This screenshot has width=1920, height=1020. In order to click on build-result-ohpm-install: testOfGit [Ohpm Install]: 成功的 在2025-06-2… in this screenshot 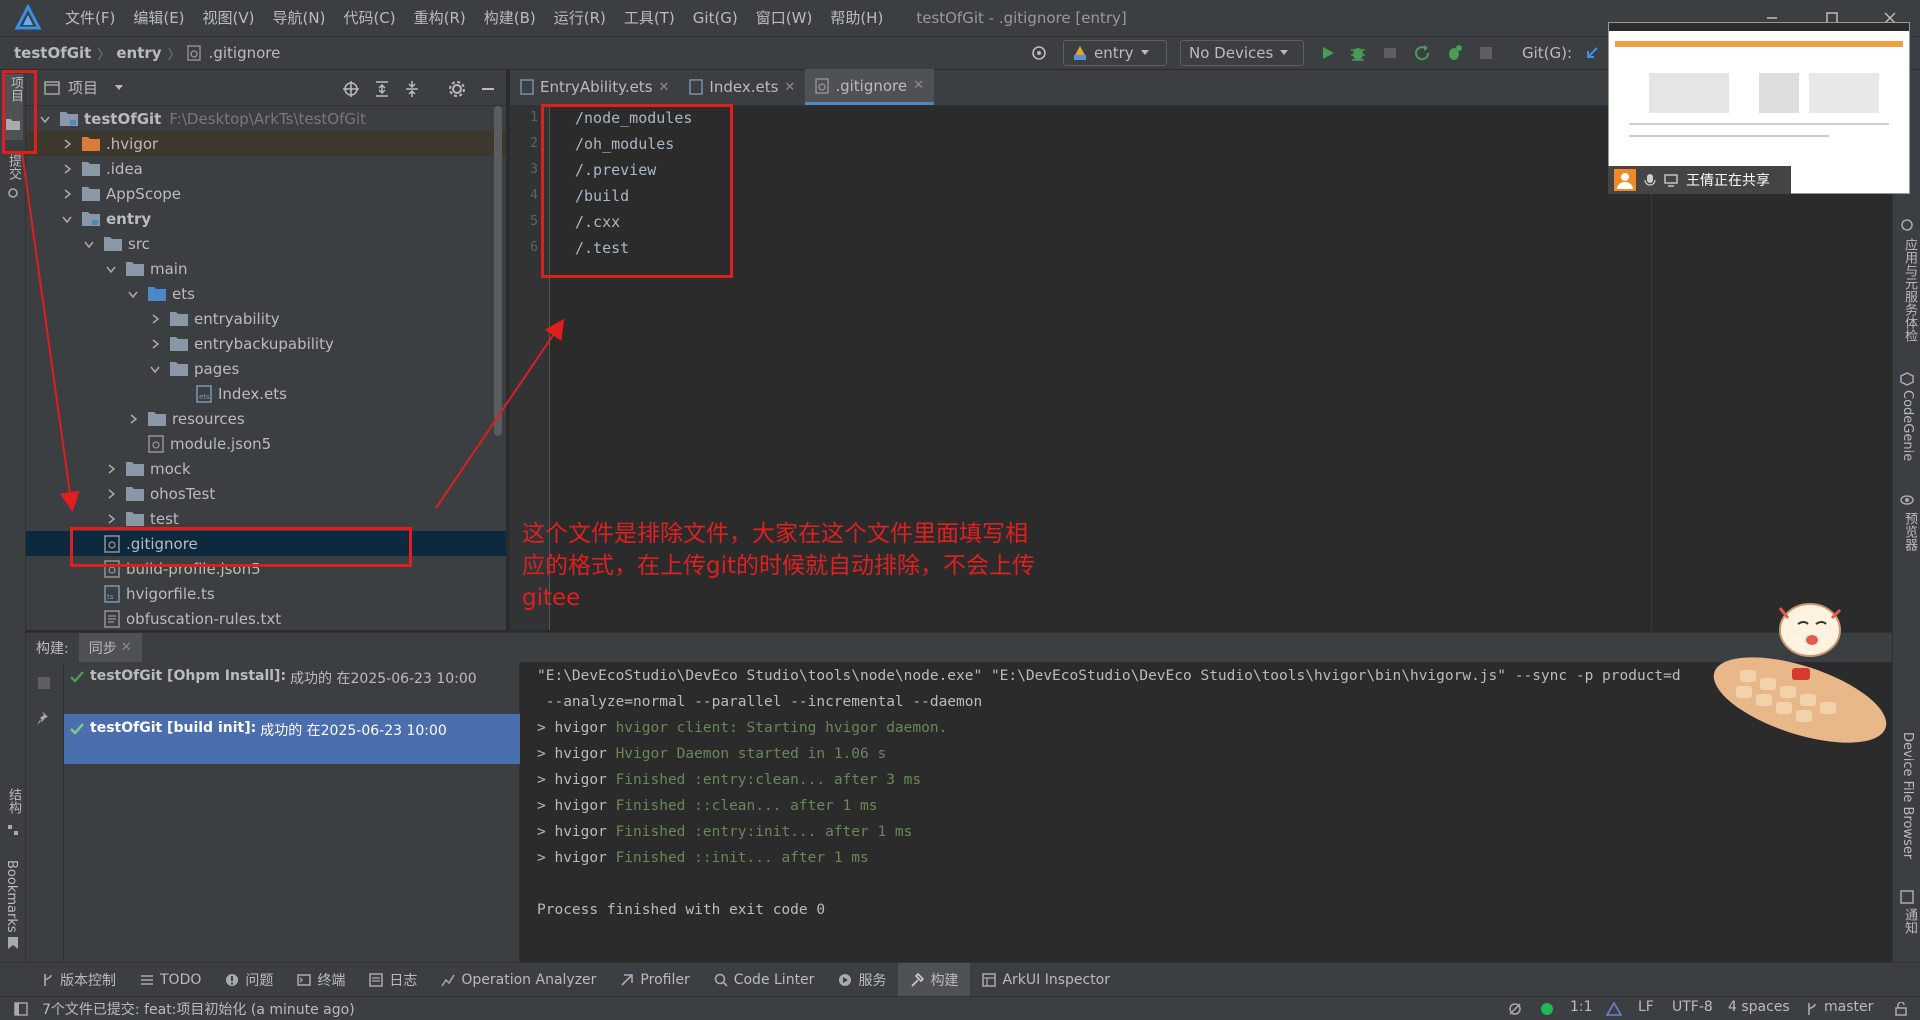, I will do `click(292, 678)`.